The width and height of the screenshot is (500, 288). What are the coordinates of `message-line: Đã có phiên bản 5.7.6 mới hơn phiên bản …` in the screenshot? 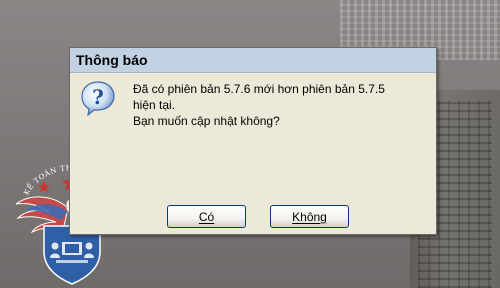 It's located at (259, 89).